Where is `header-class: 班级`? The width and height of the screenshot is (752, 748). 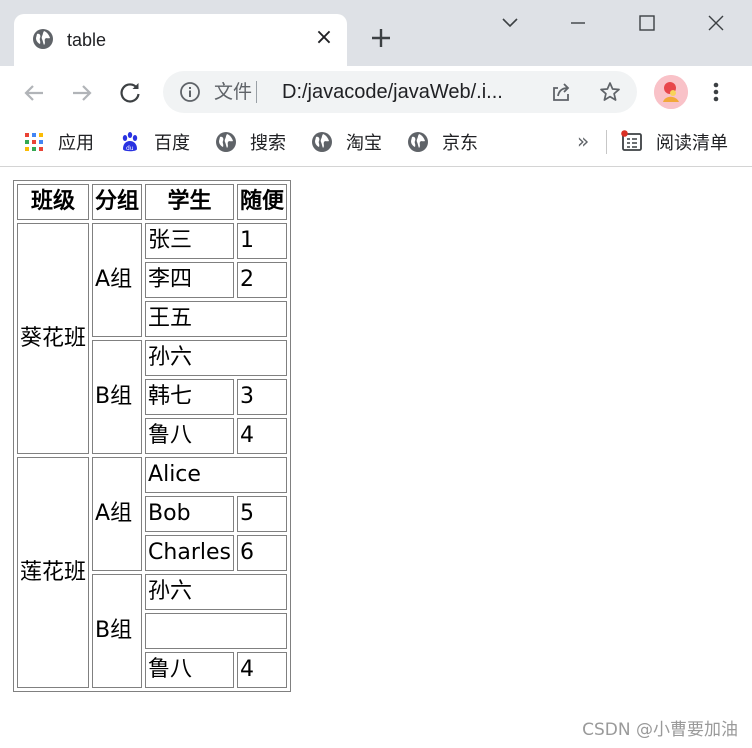 header-class: 班级 is located at coordinates (53, 202).